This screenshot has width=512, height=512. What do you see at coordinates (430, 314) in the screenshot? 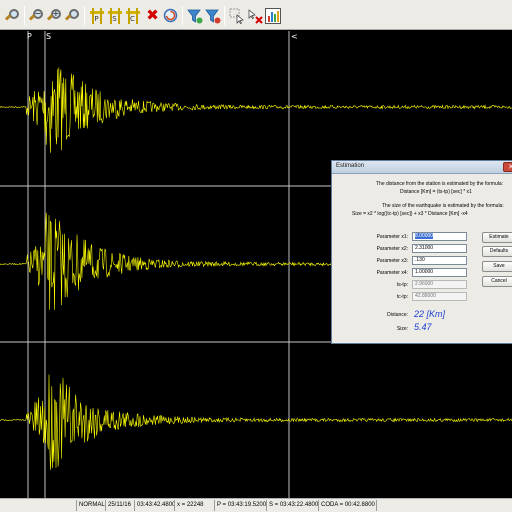
I see `distance-value: 22 [Km]` at bounding box center [430, 314].